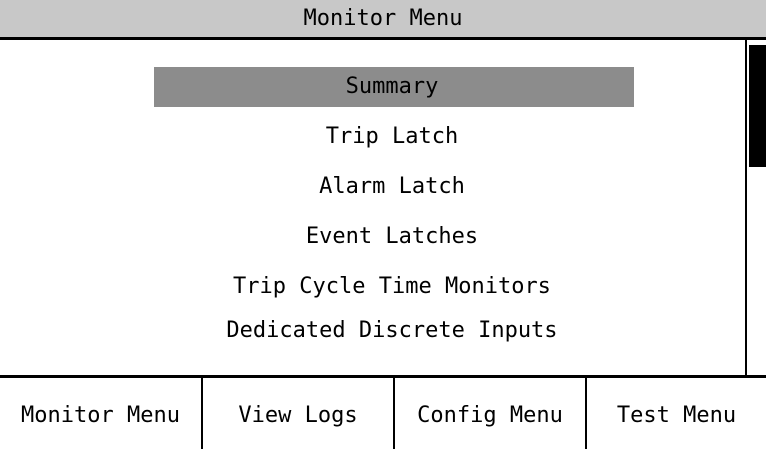 The width and height of the screenshot is (766, 449). I want to click on scrollbar-thumb, so click(757, 106).